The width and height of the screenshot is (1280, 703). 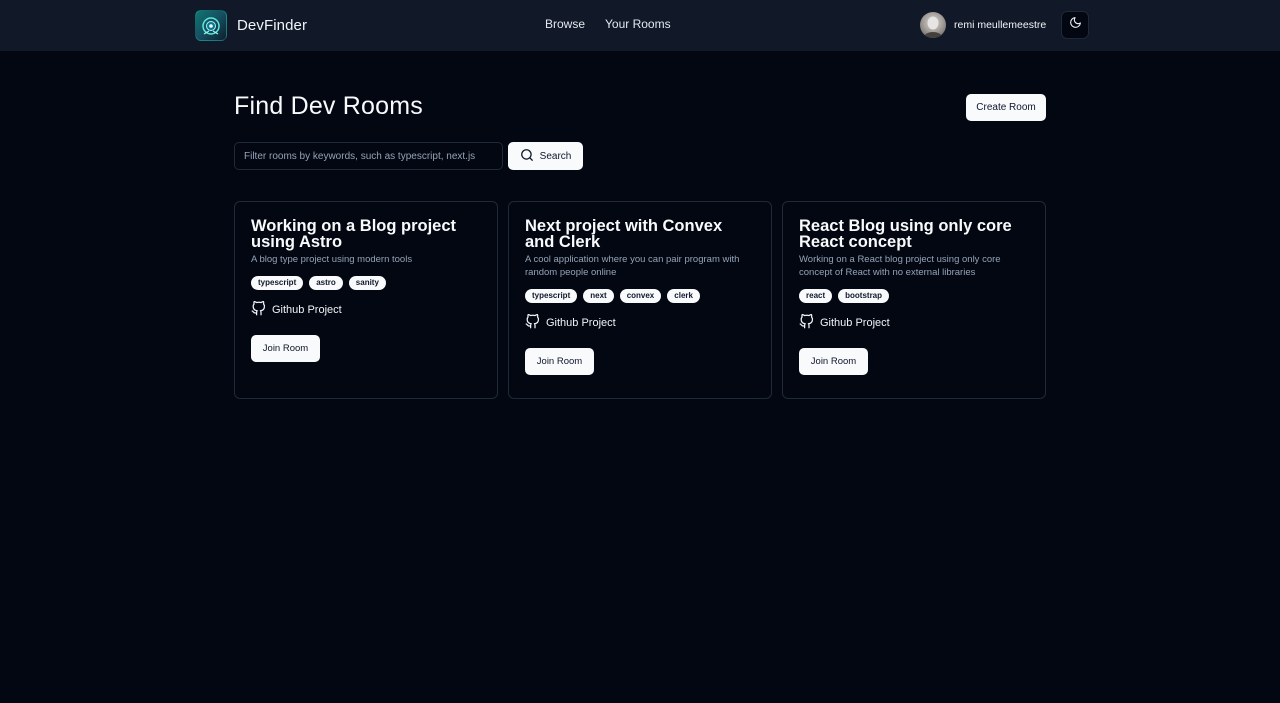 What do you see at coordinates (211, 25) in the screenshot?
I see `devfinder-logo-icon` at bounding box center [211, 25].